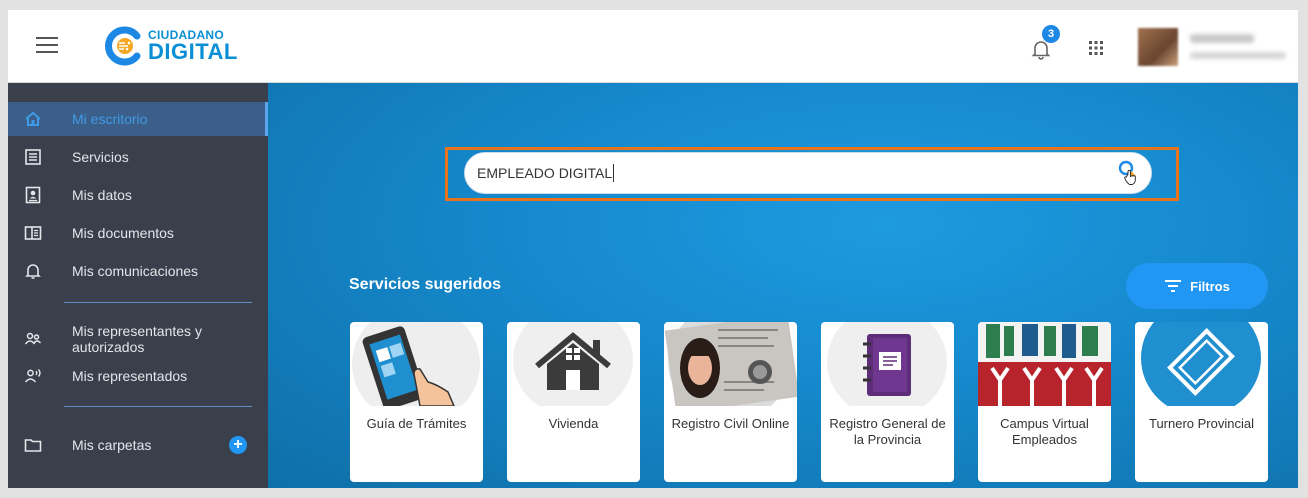 The height and width of the screenshot is (498, 1308). I want to click on speaking-person-icon, so click(32, 376).